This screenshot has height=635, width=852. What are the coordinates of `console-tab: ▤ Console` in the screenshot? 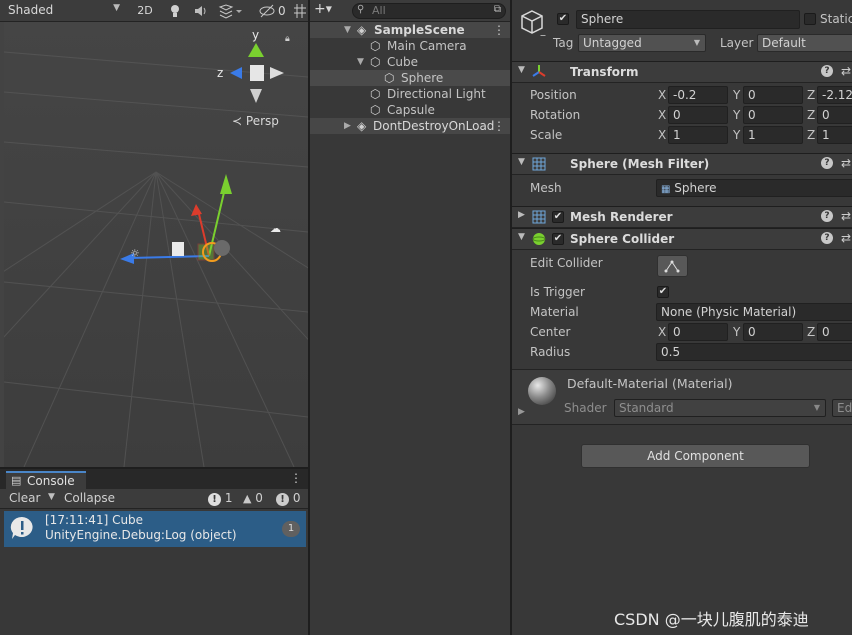 It's located at (46, 480).